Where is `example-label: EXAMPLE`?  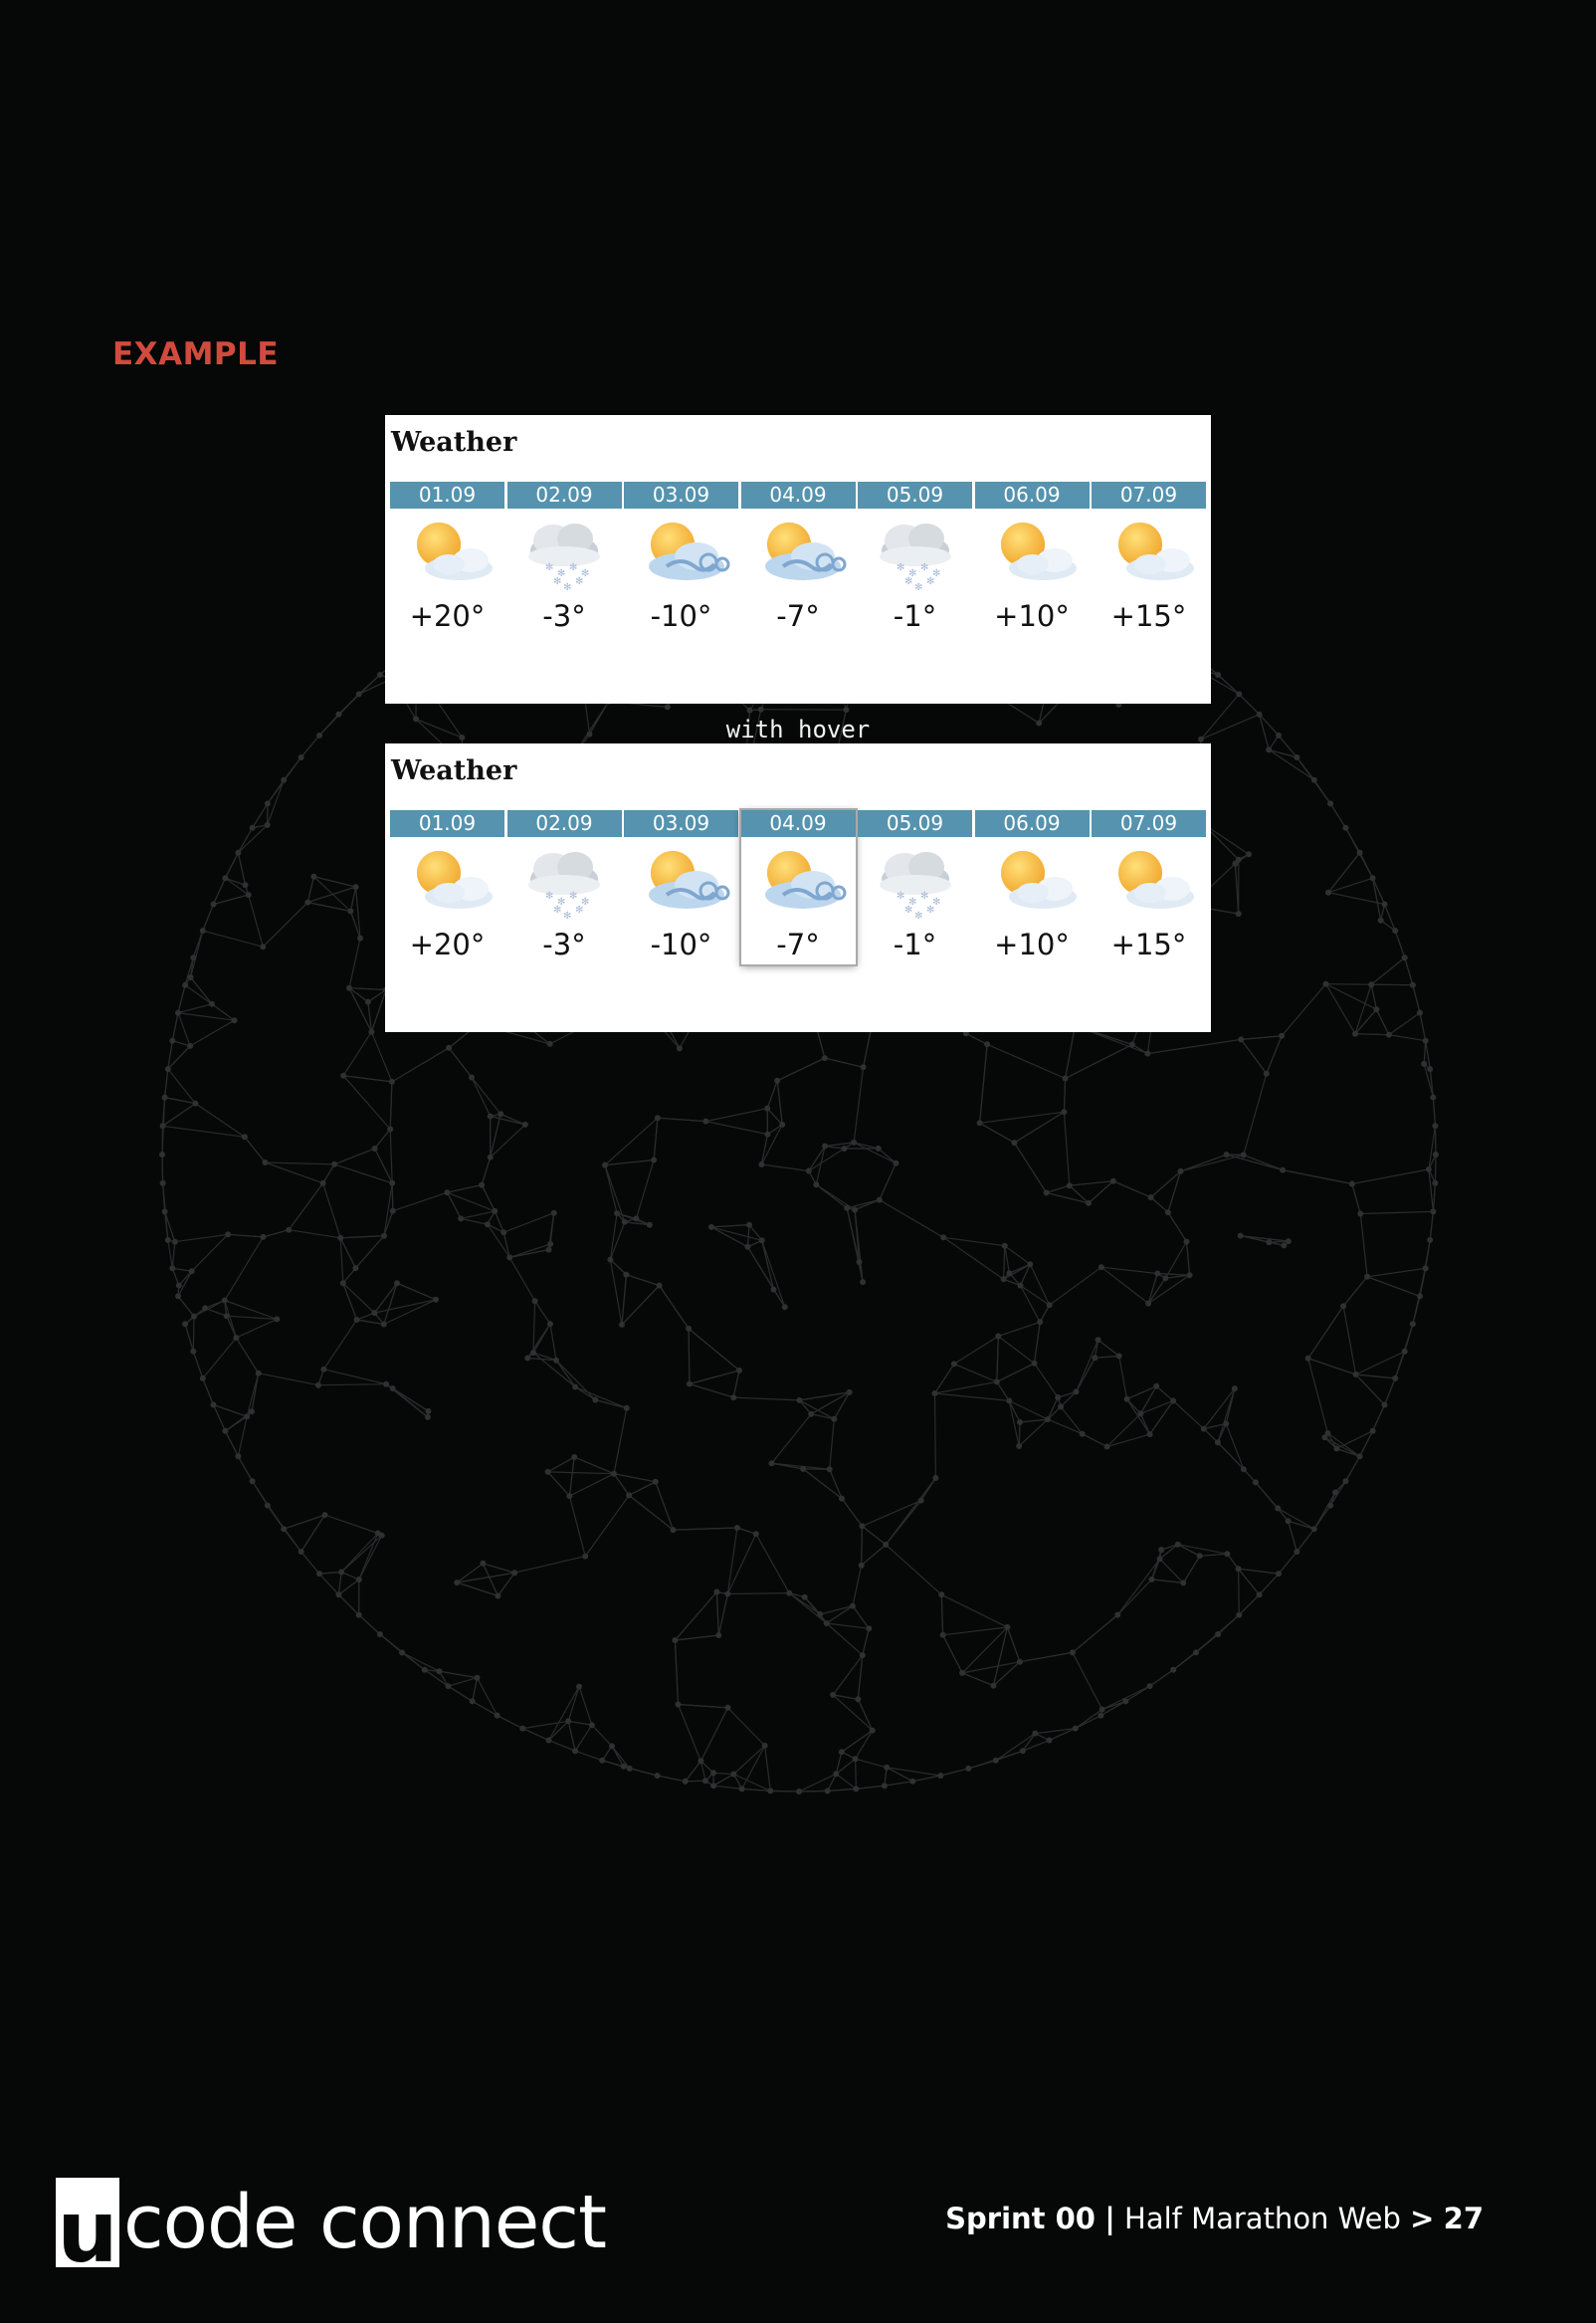
example-label: EXAMPLE is located at coordinates (196, 354).